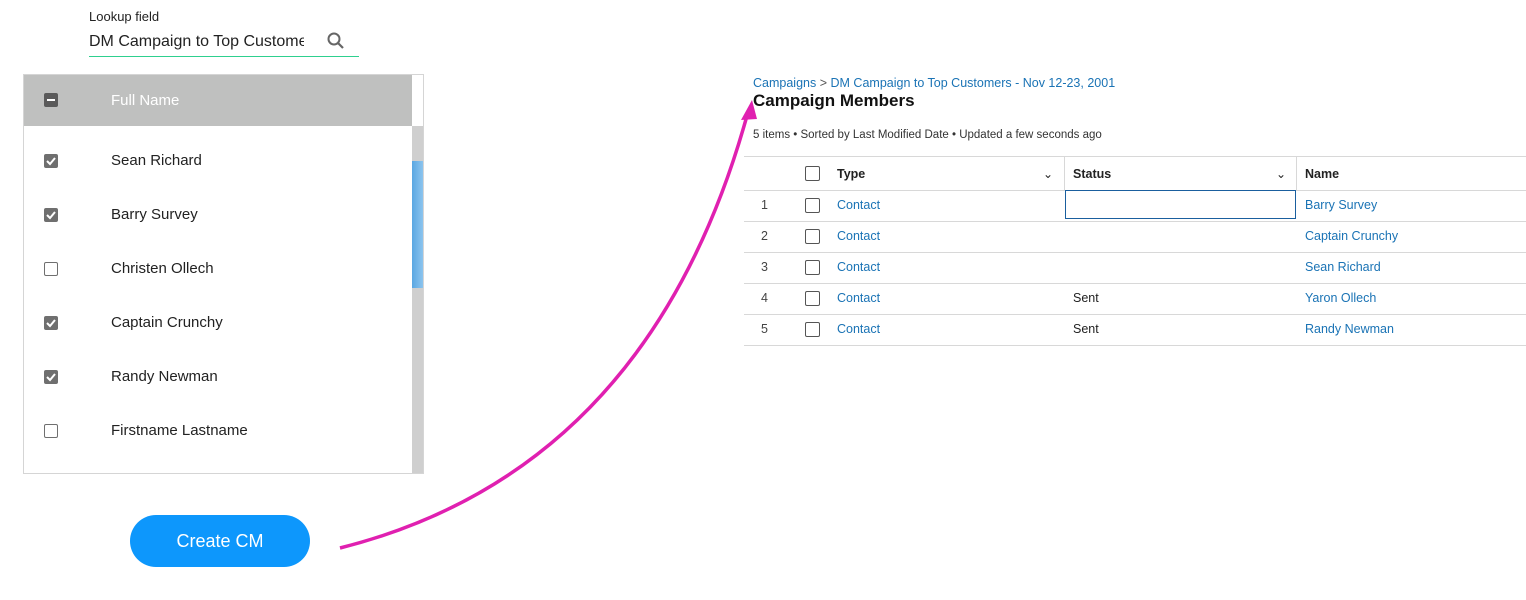 The height and width of the screenshot is (600, 1526). Describe the element at coordinates (1351, 236) in the screenshot. I see `name-link: Captain Crunchy` at that location.